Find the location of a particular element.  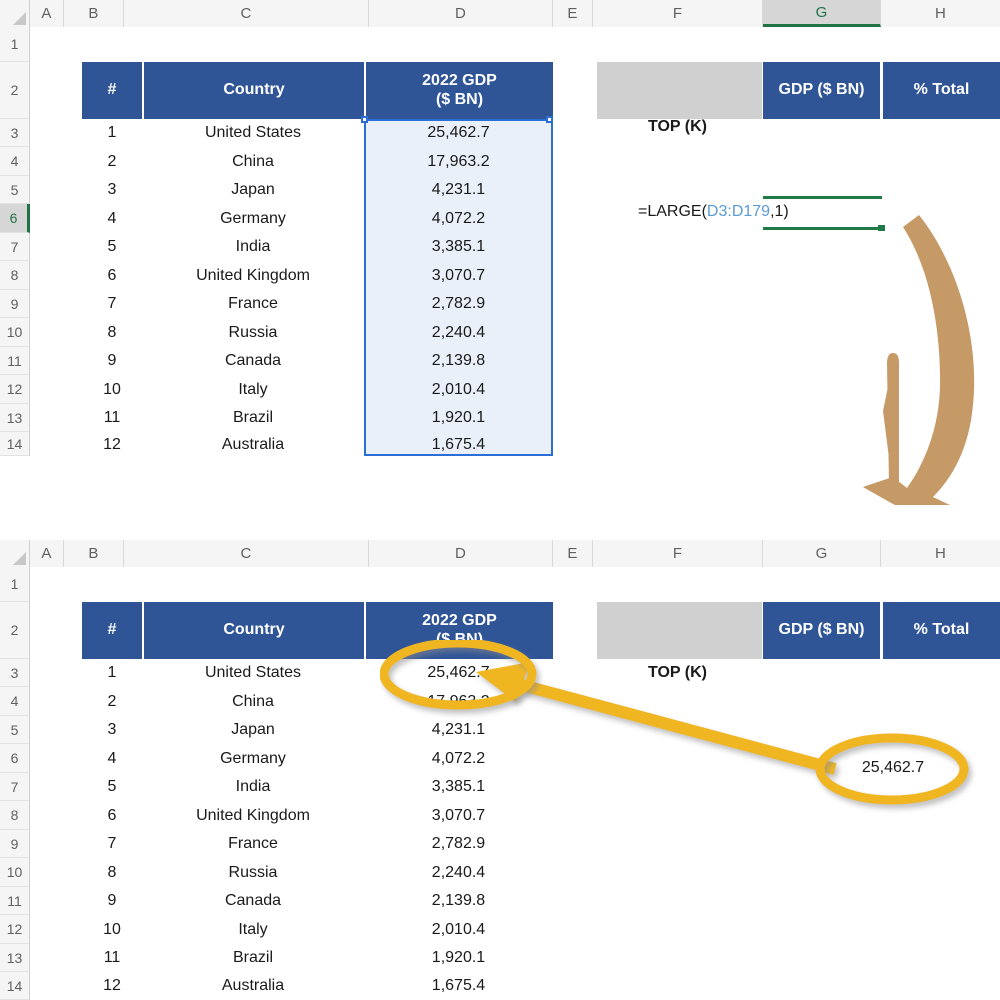

cell-rank-11-bottom: 11 is located at coordinates (112, 958).